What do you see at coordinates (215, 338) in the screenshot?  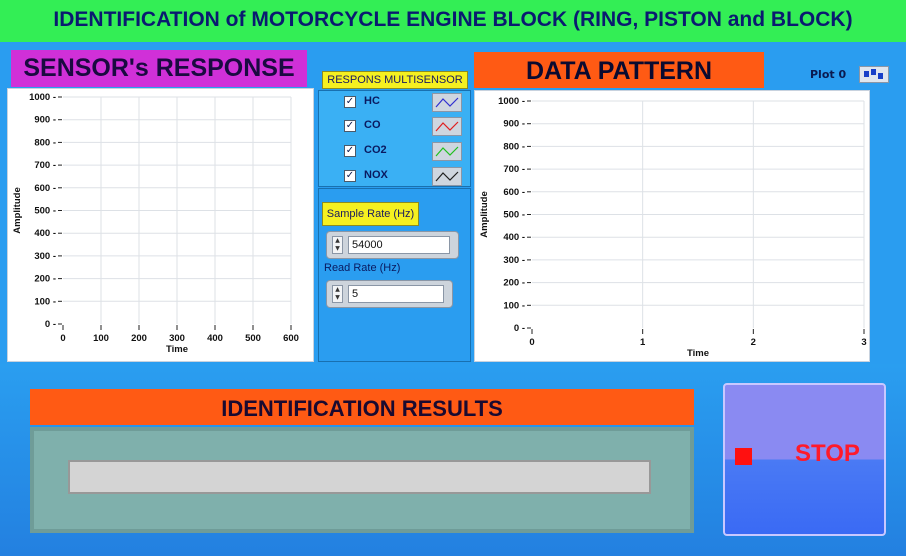 I see `x-tick-label: 400` at bounding box center [215, 338].